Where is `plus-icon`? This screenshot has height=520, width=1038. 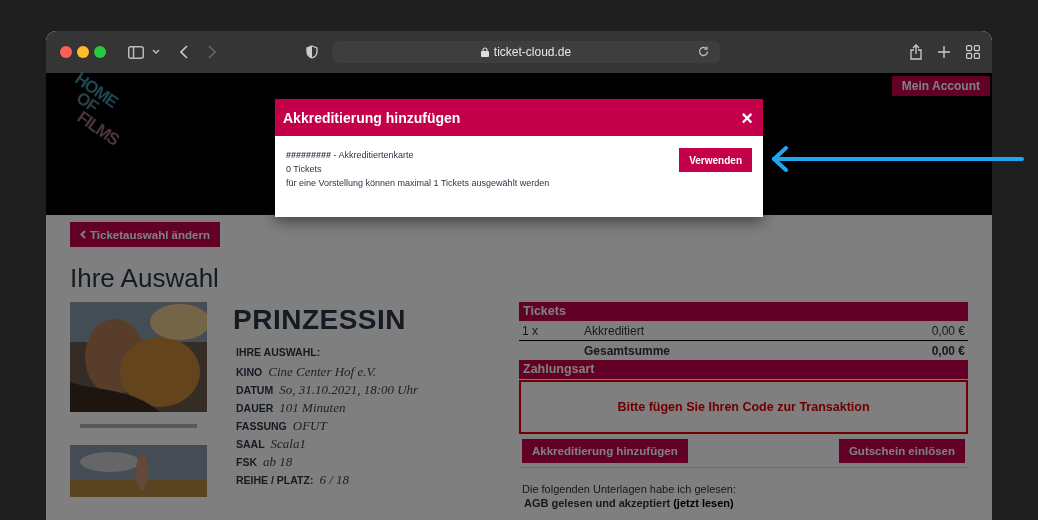
plus-icon is located at coordinates (944, 52).